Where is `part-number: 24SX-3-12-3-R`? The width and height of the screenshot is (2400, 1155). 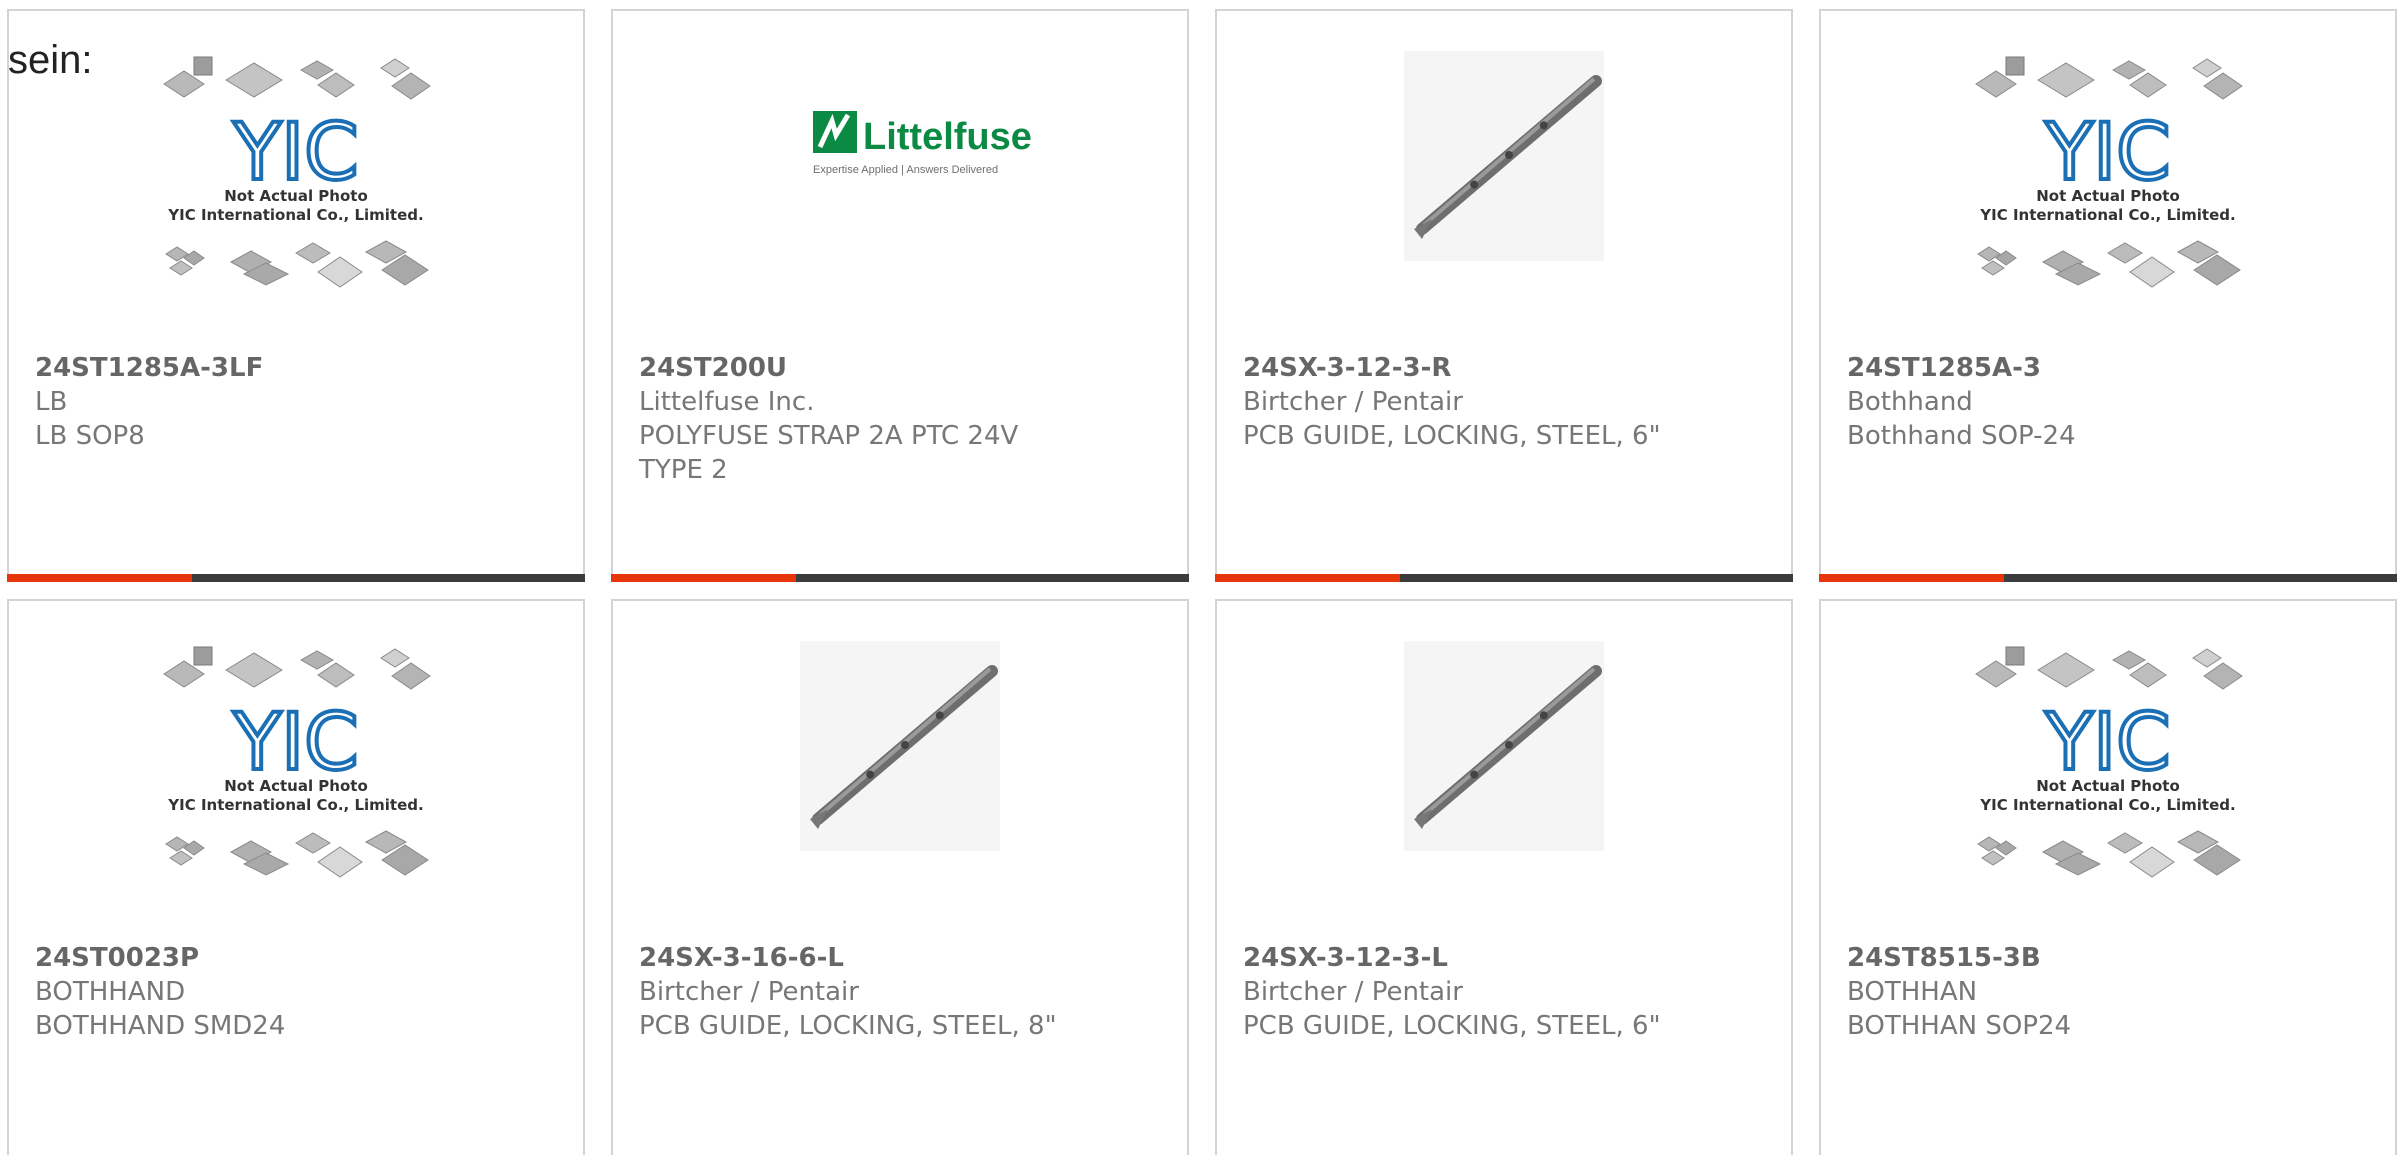 part-number: 24SX-3-12-3-R is located at coordinates (1507, 368).